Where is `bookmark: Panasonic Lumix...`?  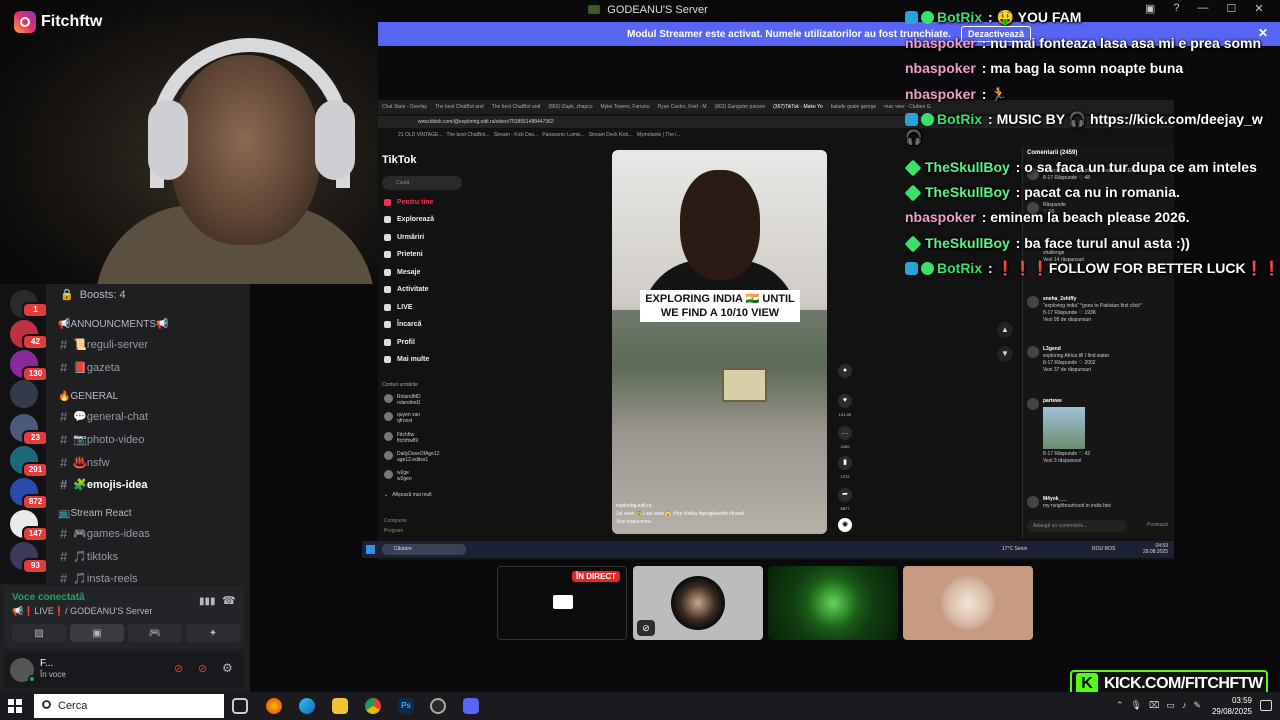 bookmark: Panasonic Lumix... is located at coordinates (563, 135).